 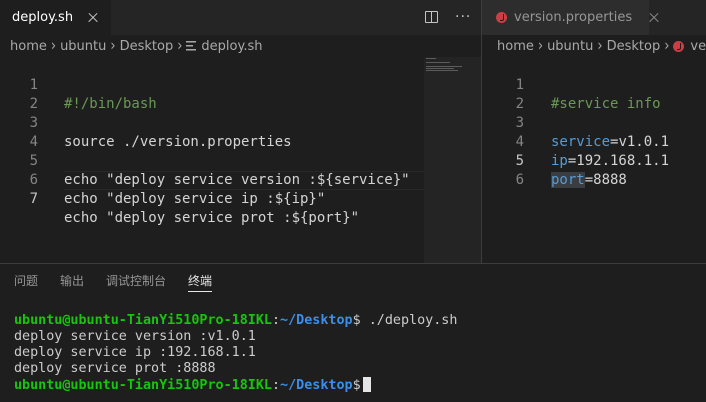 I want to click on minimap-slider, so click(x=452, y=160).